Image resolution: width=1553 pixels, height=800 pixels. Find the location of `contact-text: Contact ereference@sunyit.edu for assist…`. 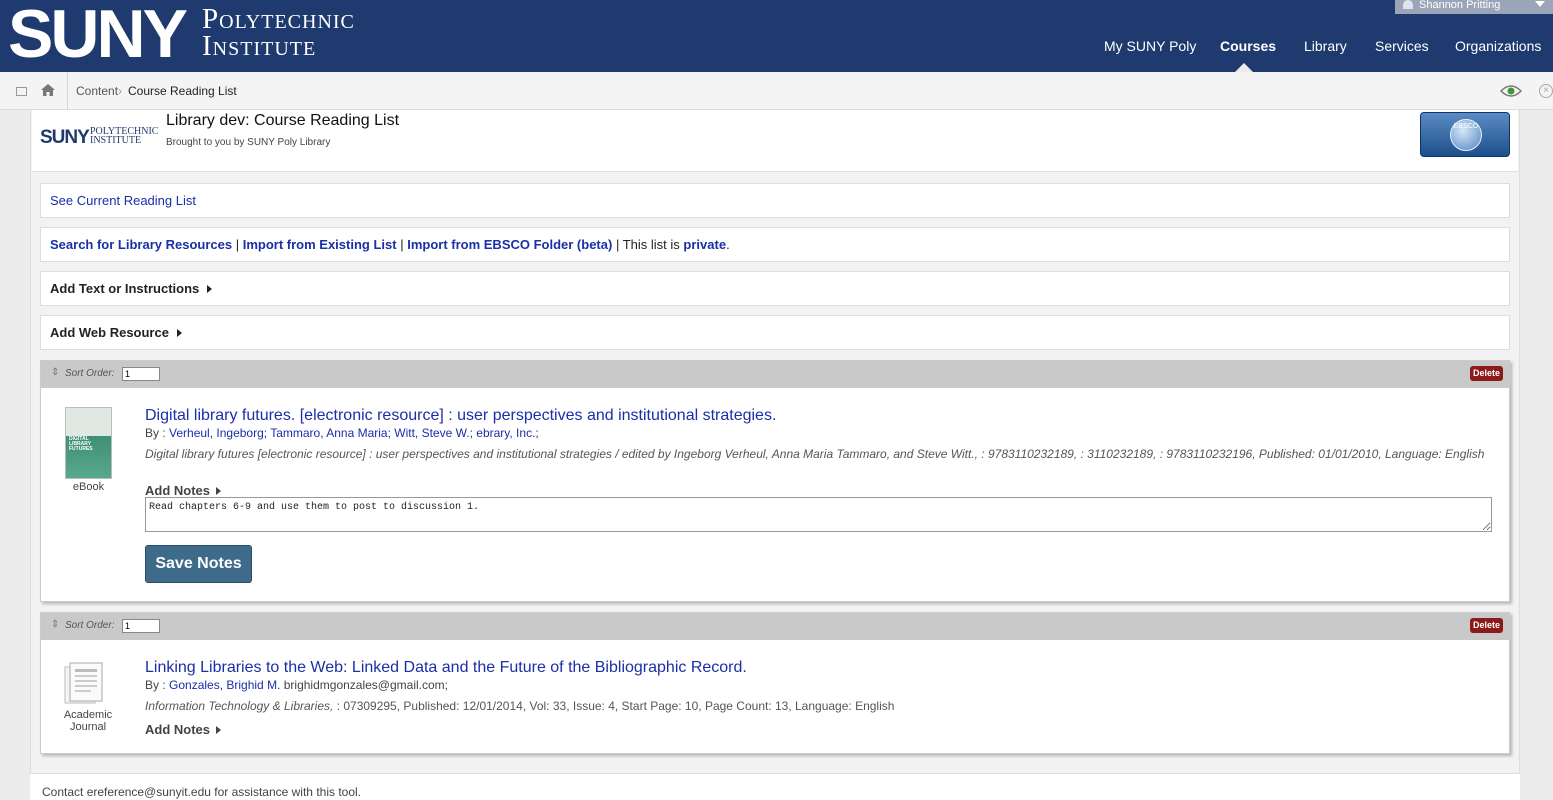

contact-text: Contact ereference@sunyit.edu for assist… is located at coordinates (202, 792).